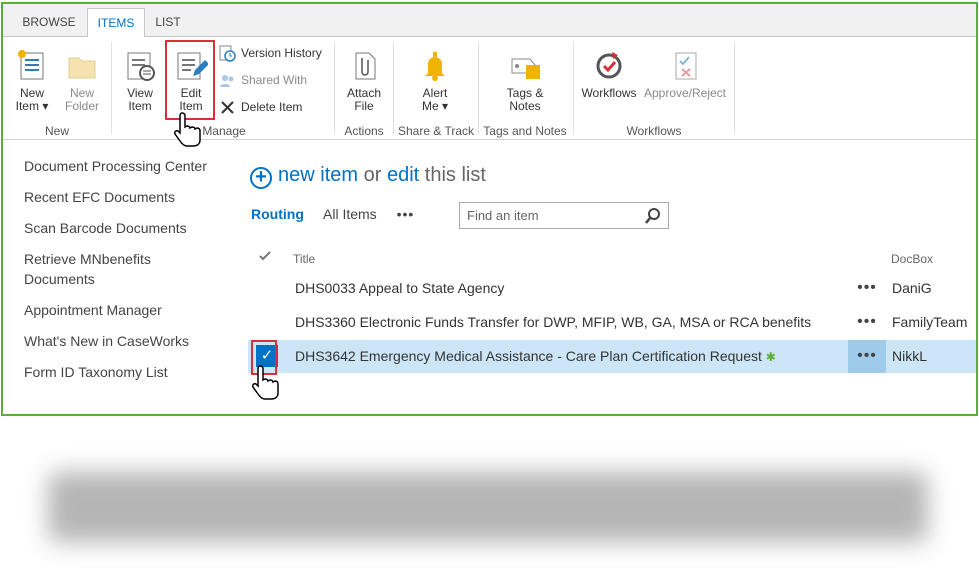 The height and width of the screenshot is (574, 979). I want to click on new-folder-button: New Folder, so click(82, 81).